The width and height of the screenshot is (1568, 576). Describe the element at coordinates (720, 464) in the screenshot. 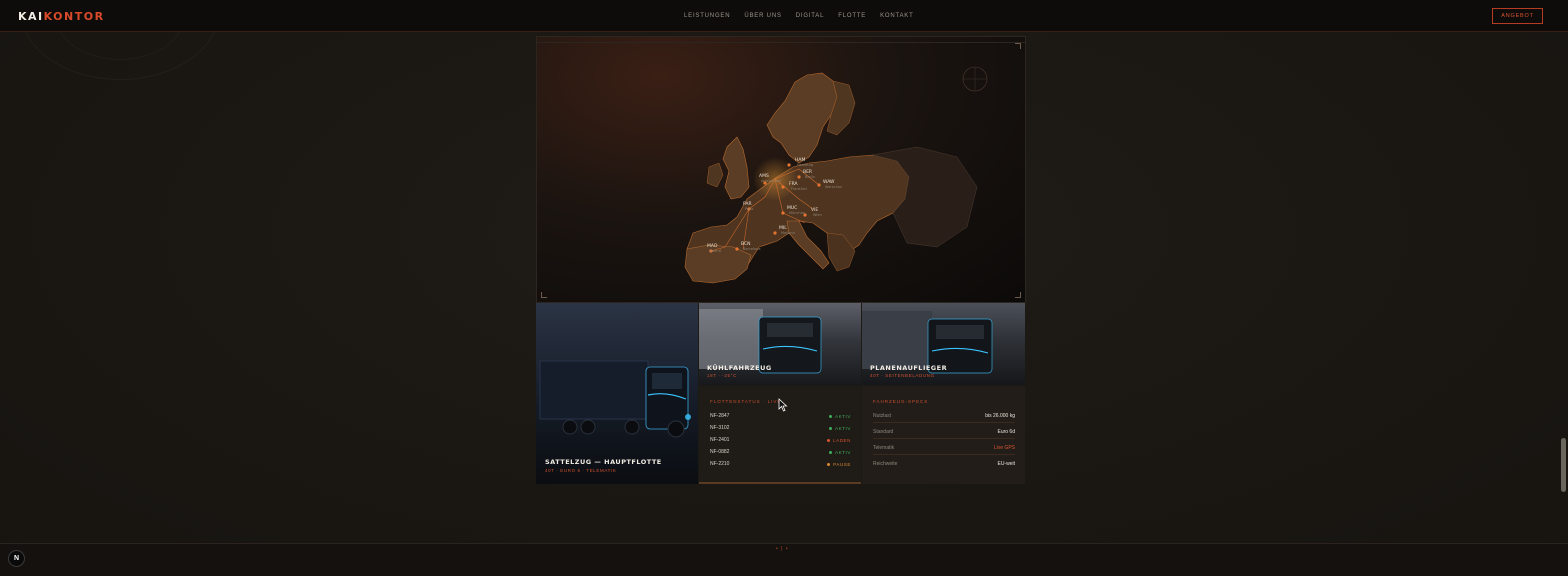

I see `vehicle-id: NF-2210` at that location.